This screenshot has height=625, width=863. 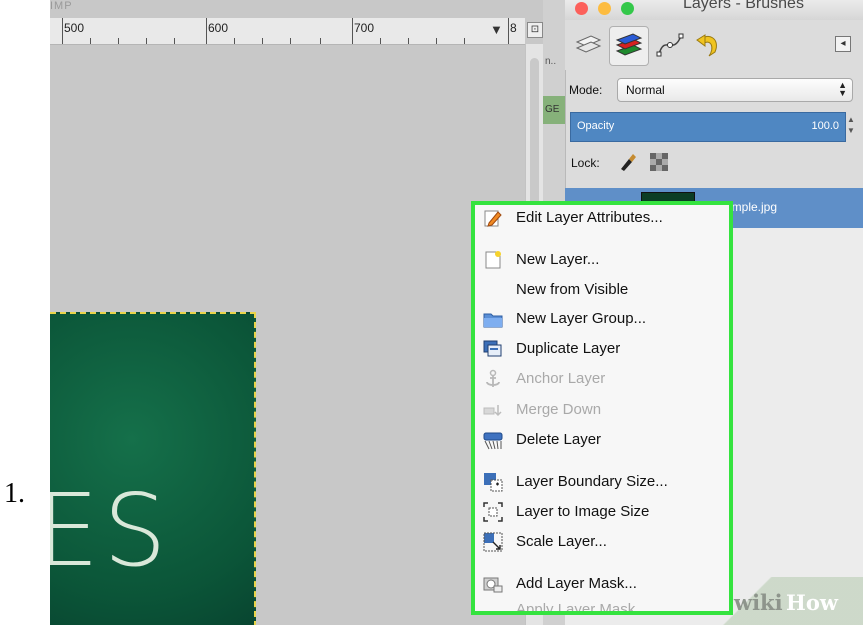 What do you see at coordinates (110, 530) in the screenshot?
I see `image-text: ES` at bounding box center [110, 530].